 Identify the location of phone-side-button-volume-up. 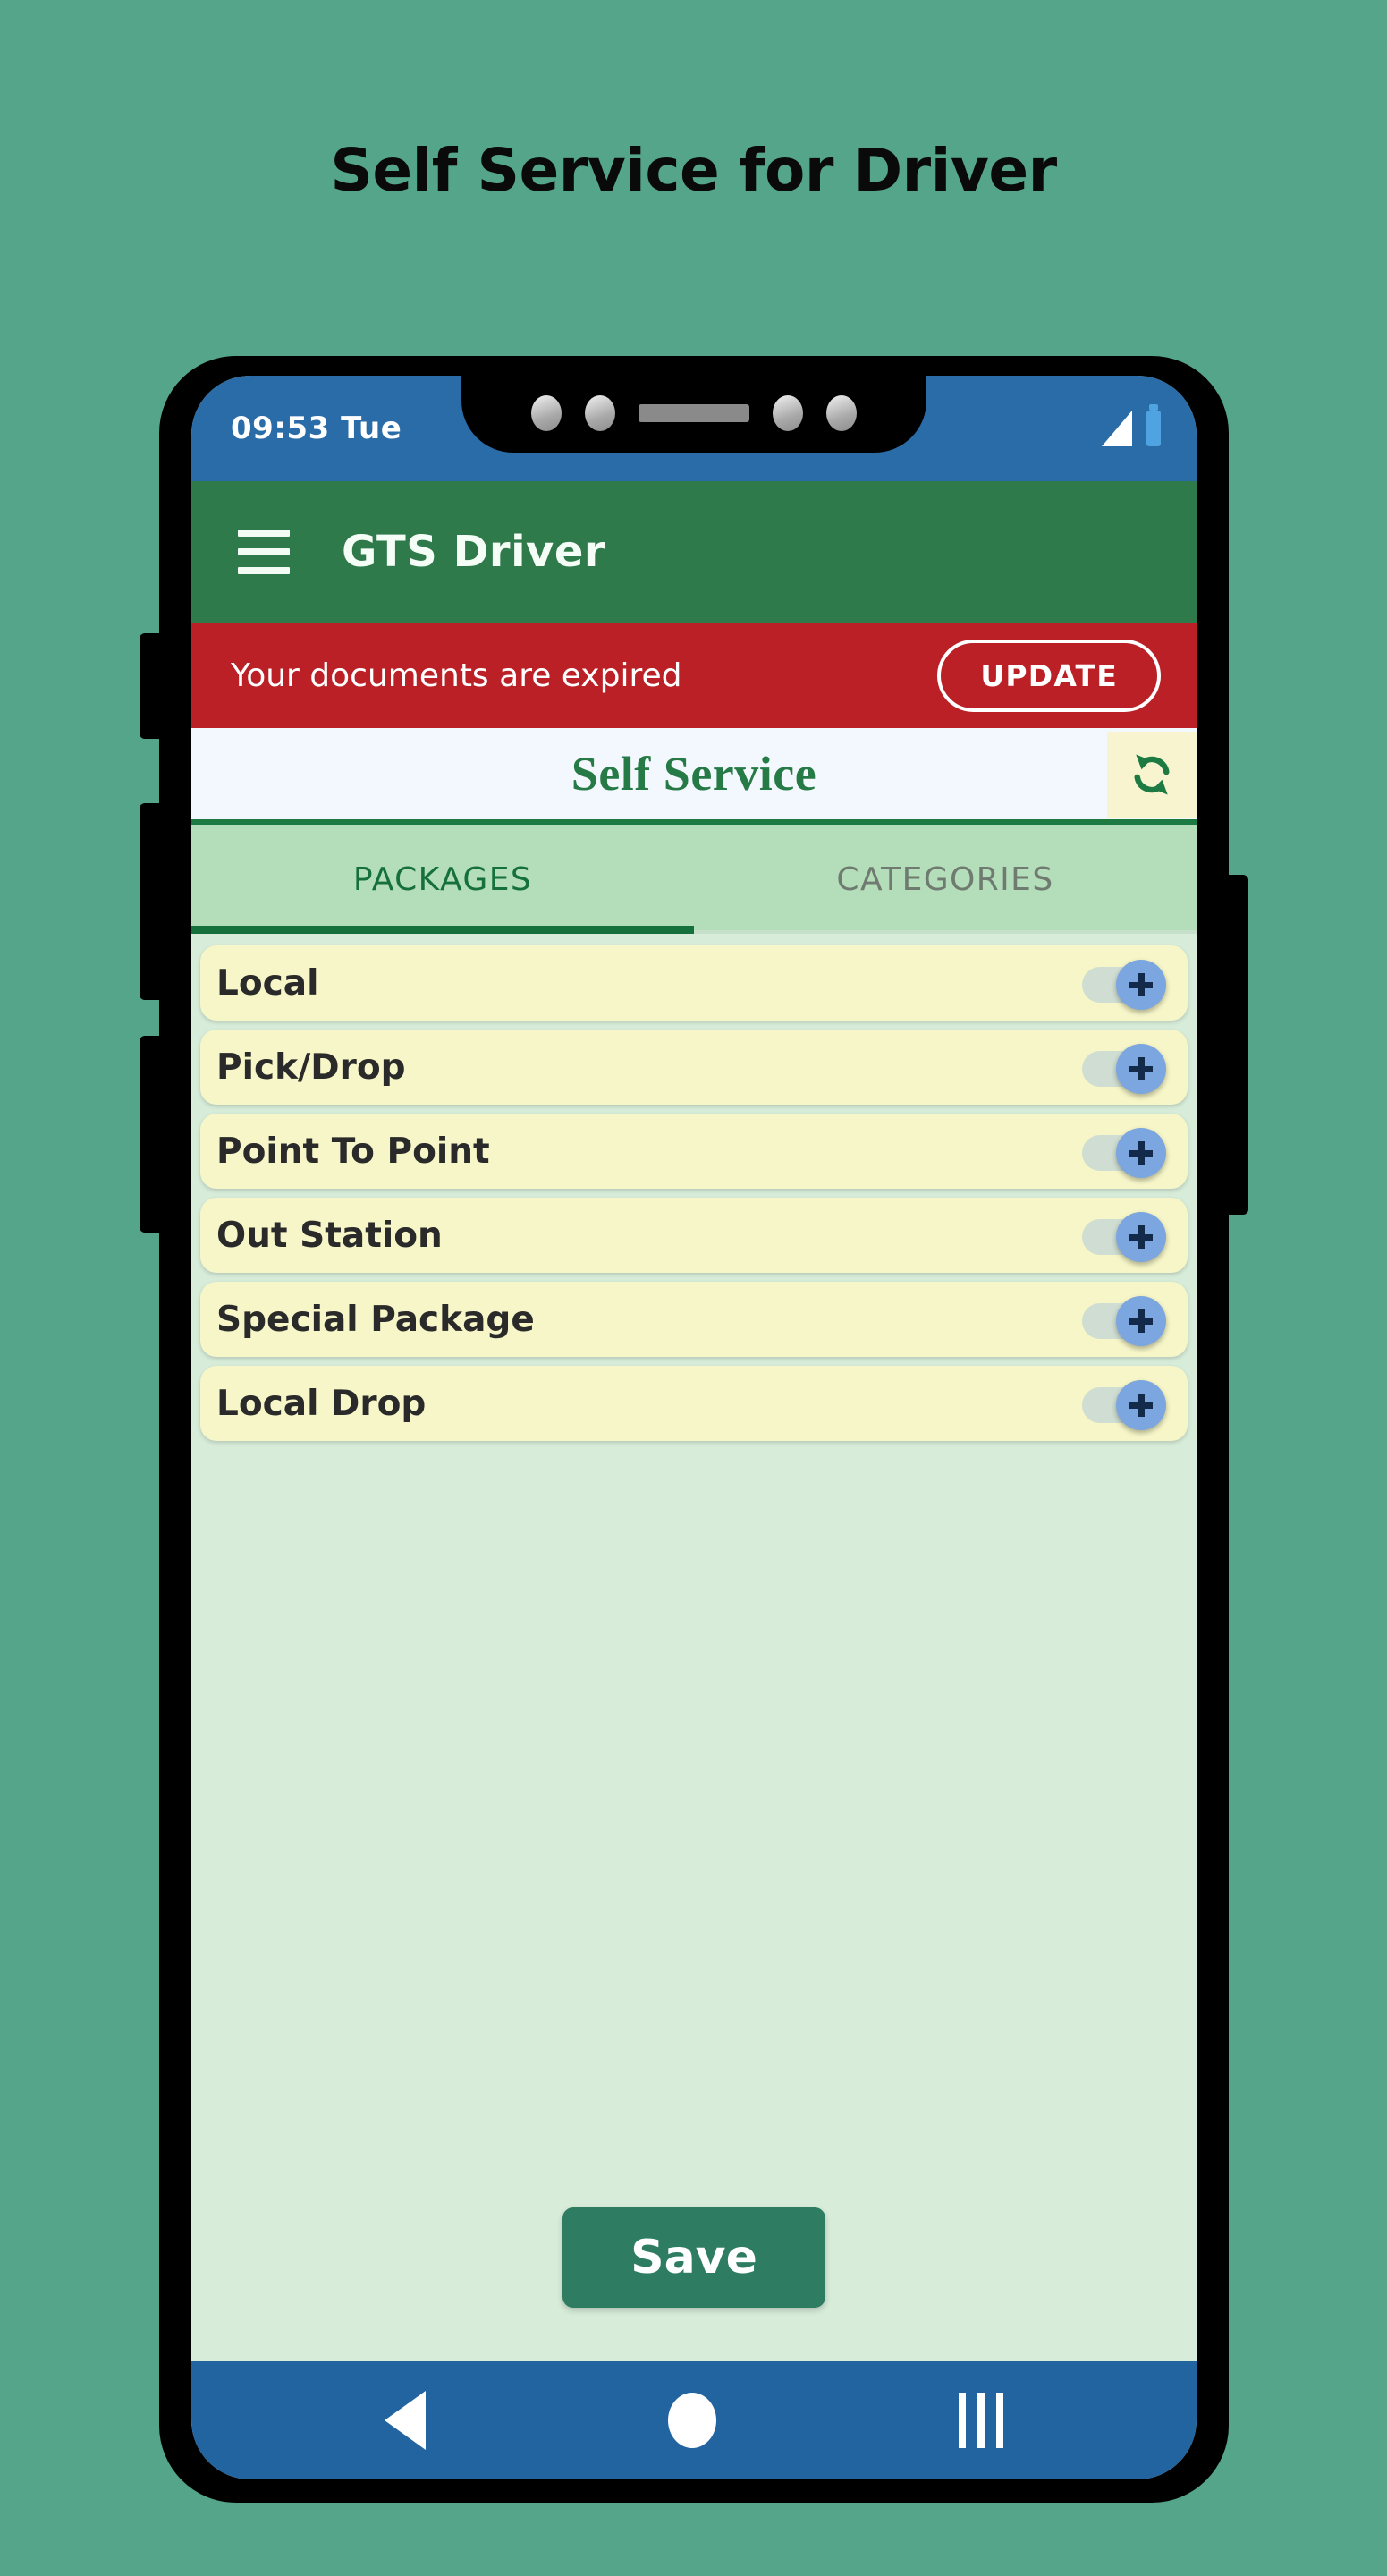
(151, 901).